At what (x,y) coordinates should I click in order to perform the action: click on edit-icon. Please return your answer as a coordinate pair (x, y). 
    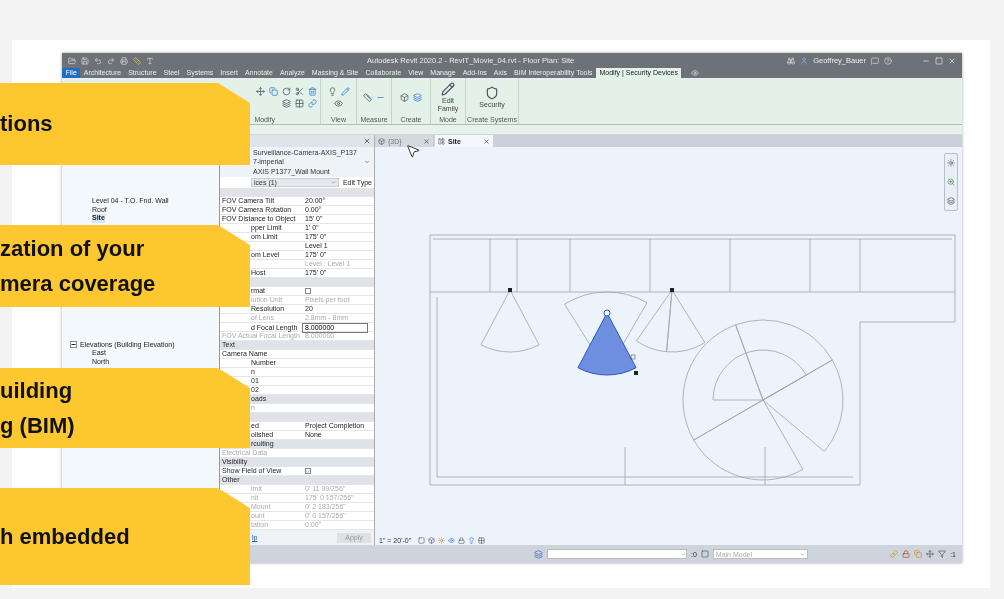
    Looking at the image, I should click on (448, 89).